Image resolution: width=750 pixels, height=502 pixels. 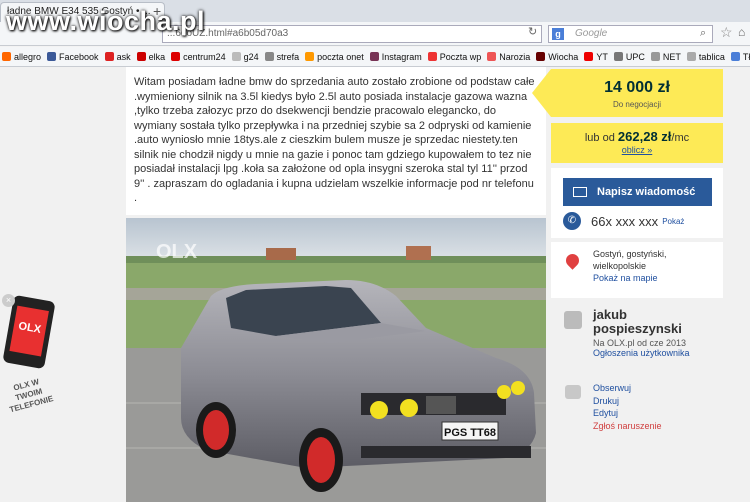 What do you see at coordinates (288, 56) in the screenshot?
I see `bookmark-label: strefa` at bounding box center [288, 56].